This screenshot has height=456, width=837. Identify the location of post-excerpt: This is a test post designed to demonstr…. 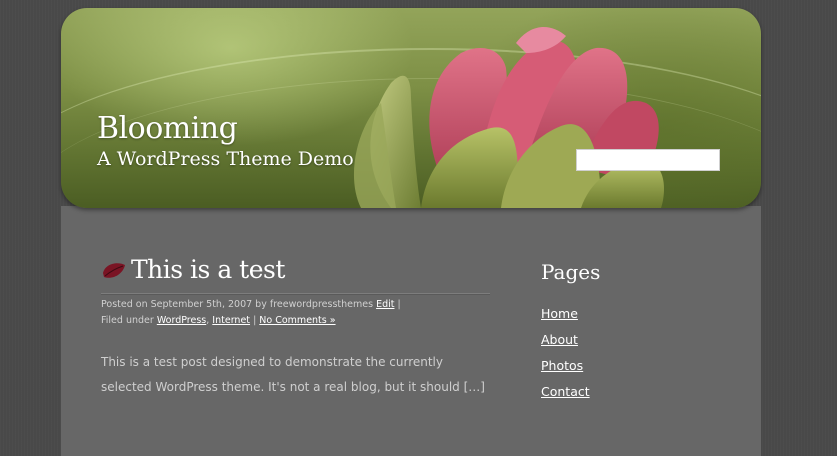
(293, 374).